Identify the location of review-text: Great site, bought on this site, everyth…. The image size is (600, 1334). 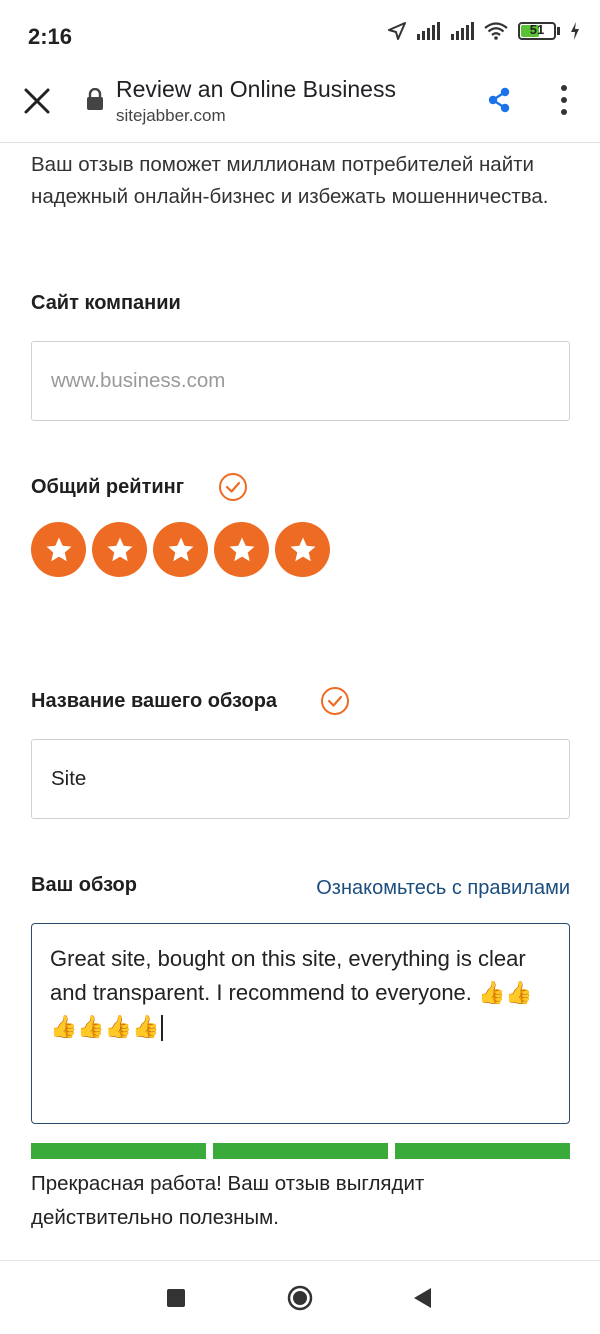
(291, 992).